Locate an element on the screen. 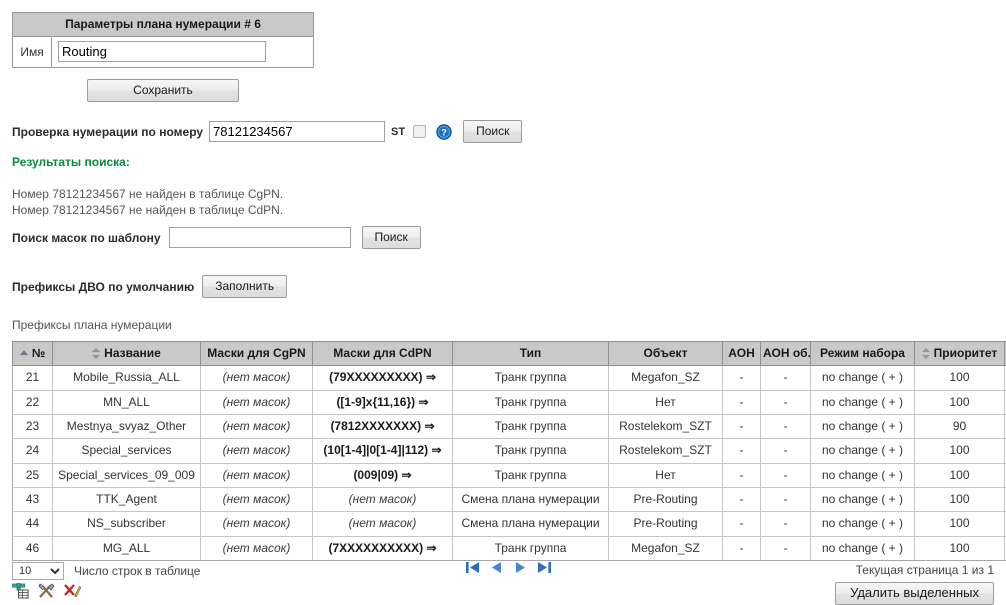 This screenshot has width=1006, height=605. fill-button: Заполнить is located at coordinates (245, 286).